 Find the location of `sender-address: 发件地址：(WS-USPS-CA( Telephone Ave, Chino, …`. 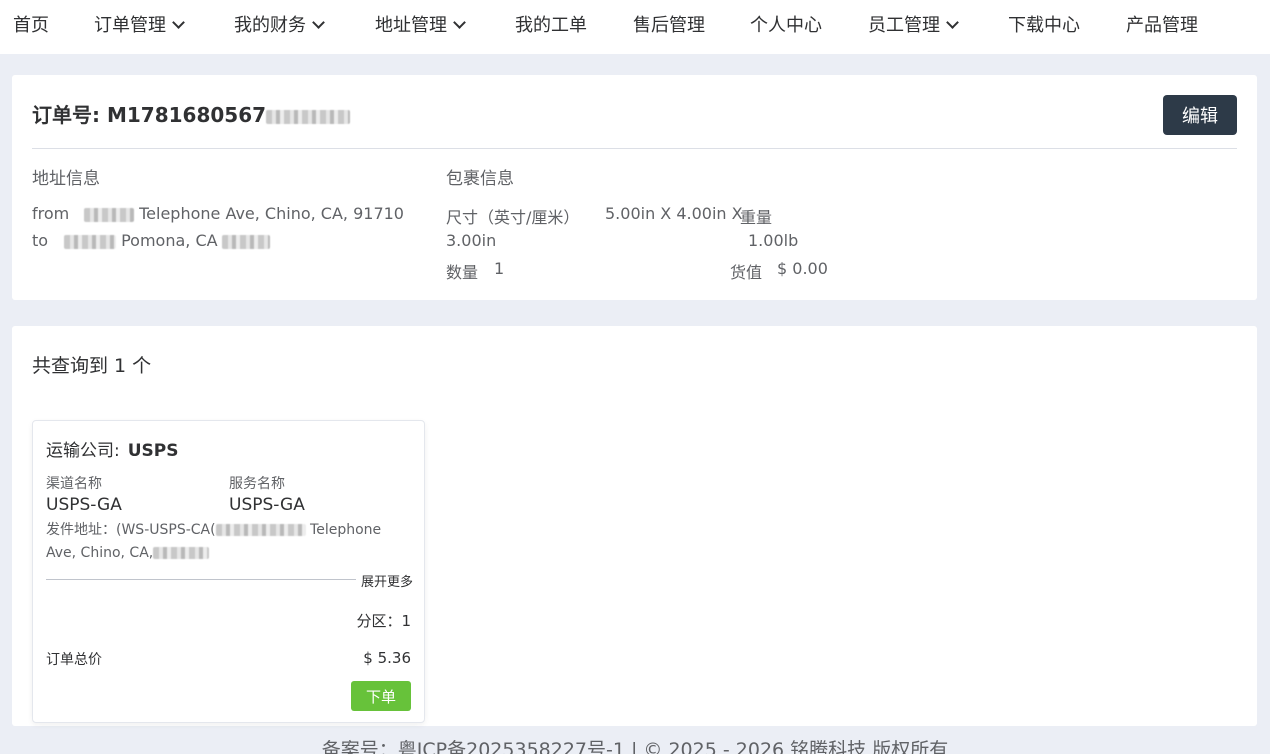

sender-address: 发件地址：(WS-USPS-CA( Telephone Ave, Chino, … is located at coordinates (226, 542).